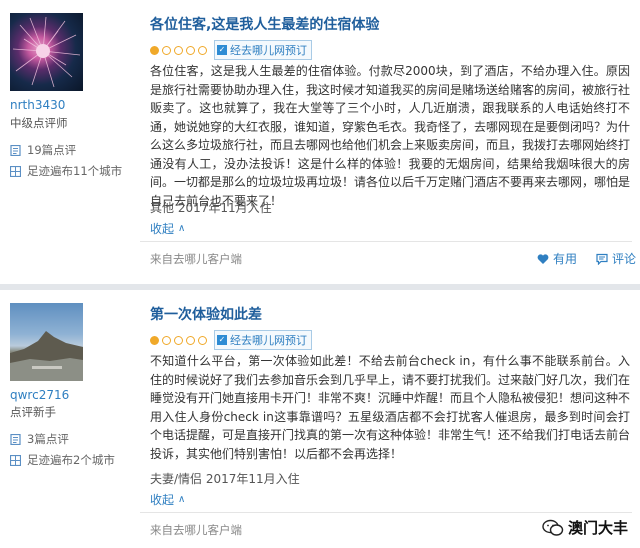  Describe the element at coordinates (39, 395) in the screenshot. I see `username: qwrc2716` at that location.